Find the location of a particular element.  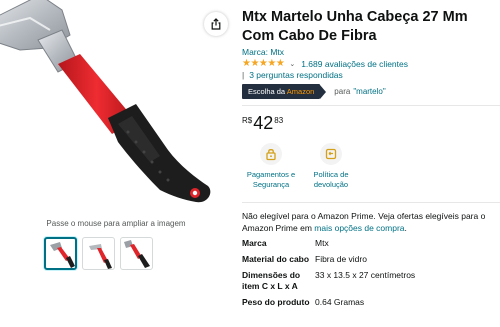

questions-row: | 3 perguntas respondidas is located at coordinates (292, 75).